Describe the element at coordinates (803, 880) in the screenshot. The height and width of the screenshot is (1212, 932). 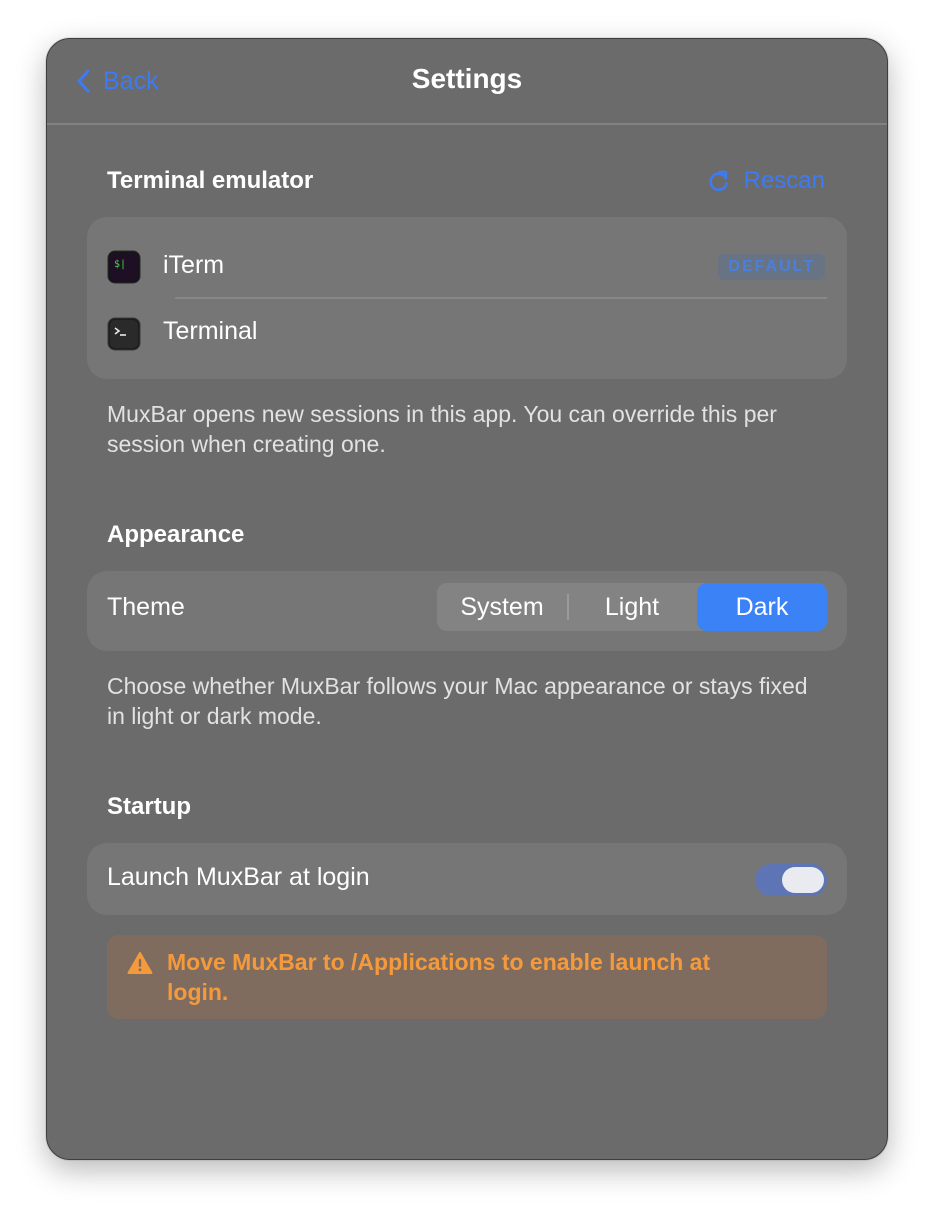
I see `toggle-knob` at that location.